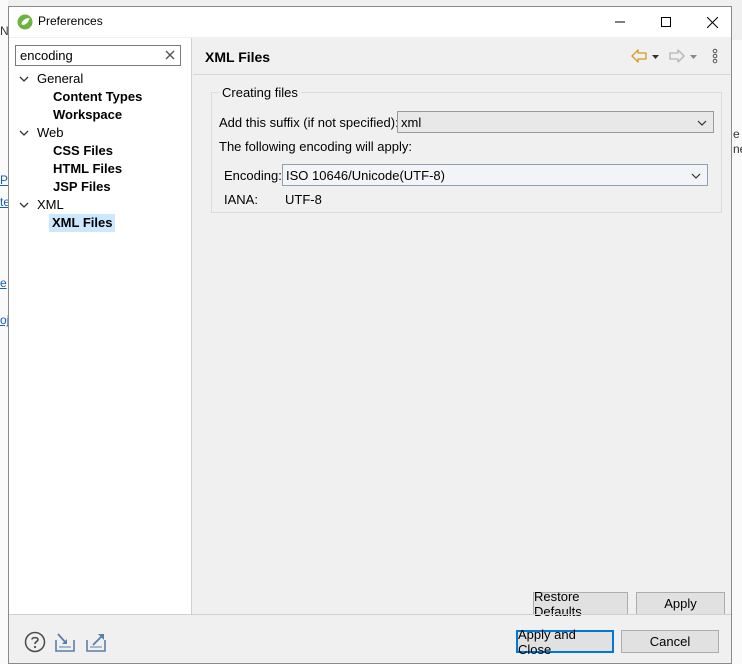 Image resolution: width=742 pixels, height=664 pixels. Describe the element at coordinates (4, 31) in the screenshot. I see `background-fragment: Na` at that location.